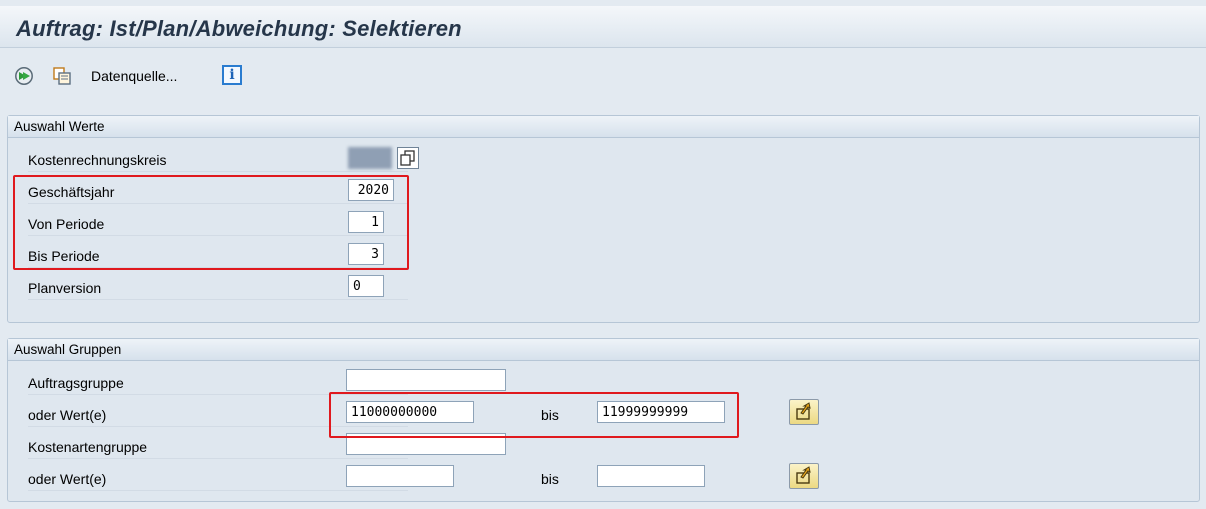 This screenshot has height=509, width=1206. Describe the element at coordinates (408, 158) in the screenshot. I see `copy-icon` at that location.